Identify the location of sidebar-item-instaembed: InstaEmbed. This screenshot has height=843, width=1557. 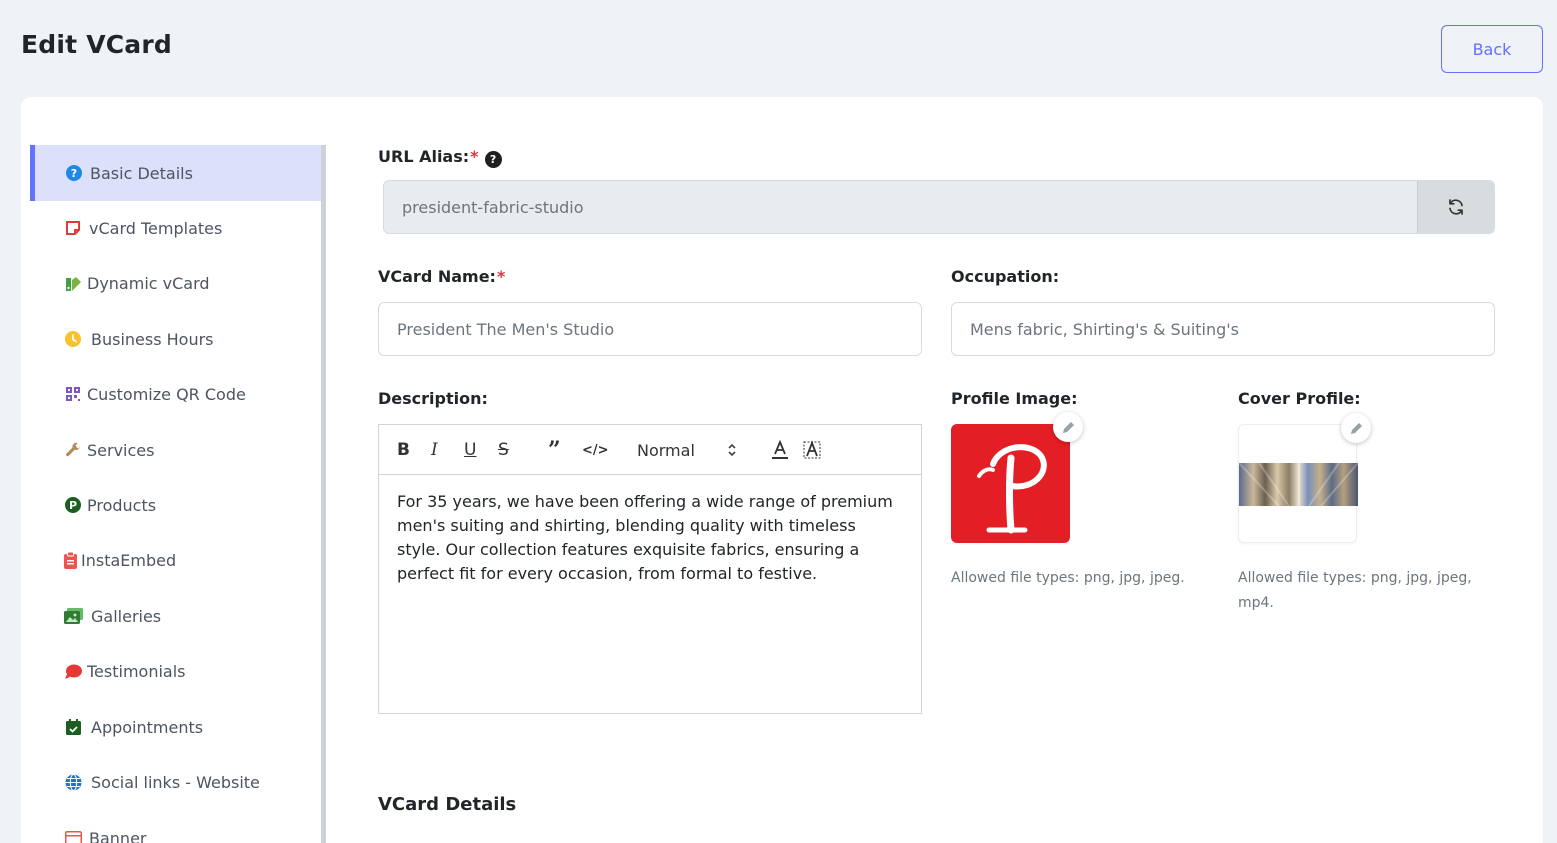
(175, 560).